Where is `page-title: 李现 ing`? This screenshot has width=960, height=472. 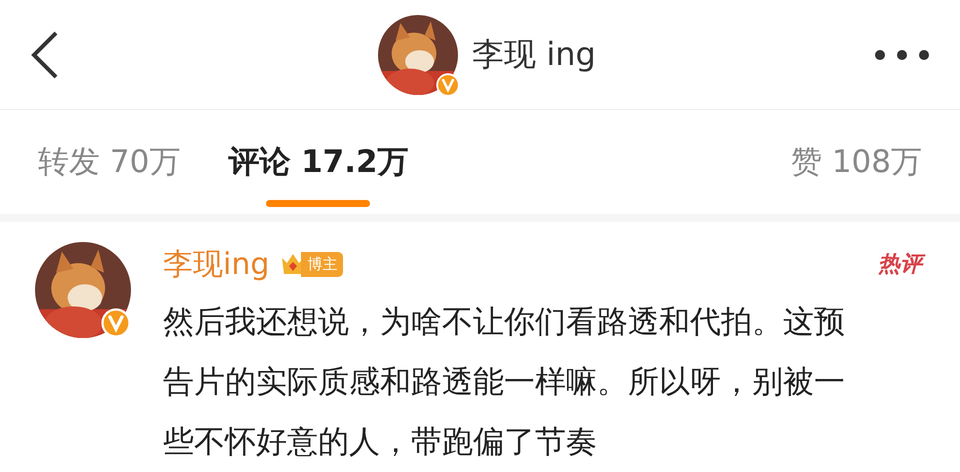 page-title: 李现 ing is located at coordinates (534, 54).